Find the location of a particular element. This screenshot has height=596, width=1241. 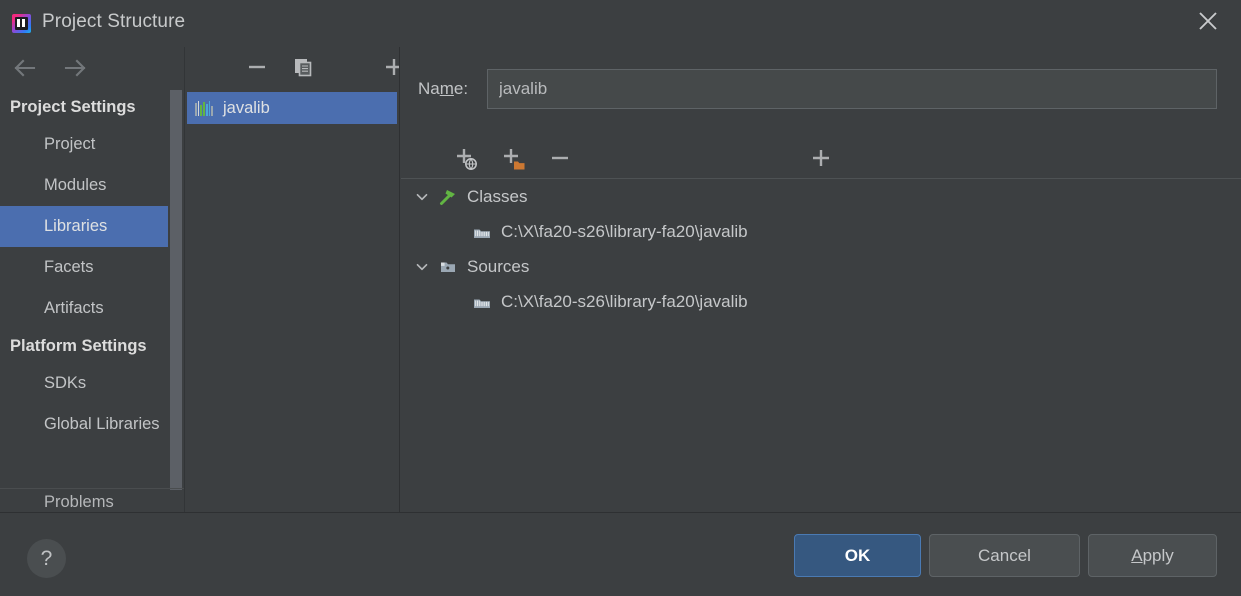

library-list-toolbar is located at coordinates (293, 67).